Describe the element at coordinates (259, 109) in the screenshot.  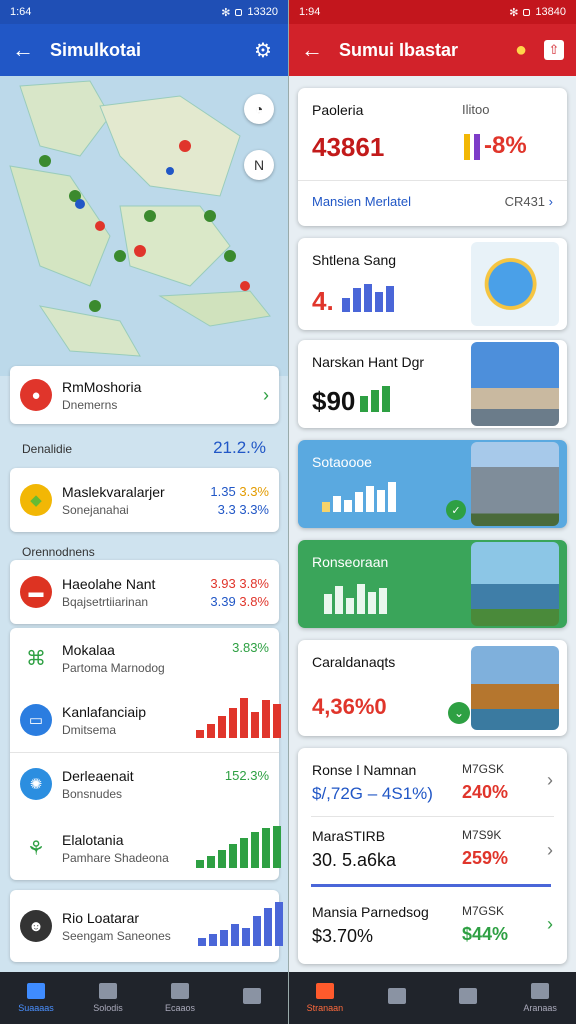
I see `locate-icon: ◔` at that location.